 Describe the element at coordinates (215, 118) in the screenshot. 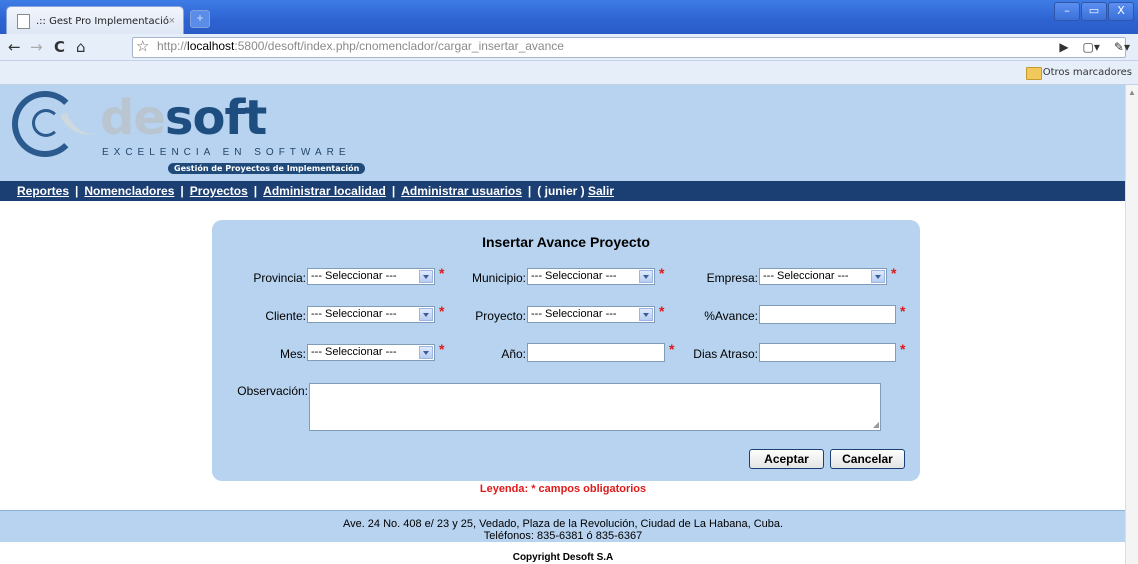

I see `brand-soft: soft` at that location.